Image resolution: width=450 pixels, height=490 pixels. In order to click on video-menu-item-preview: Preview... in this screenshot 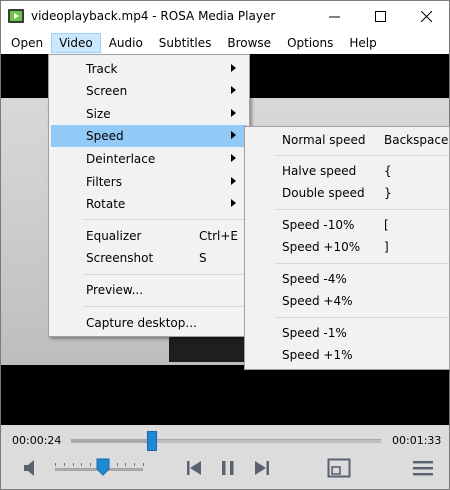, I will do `click(149, 290)`.